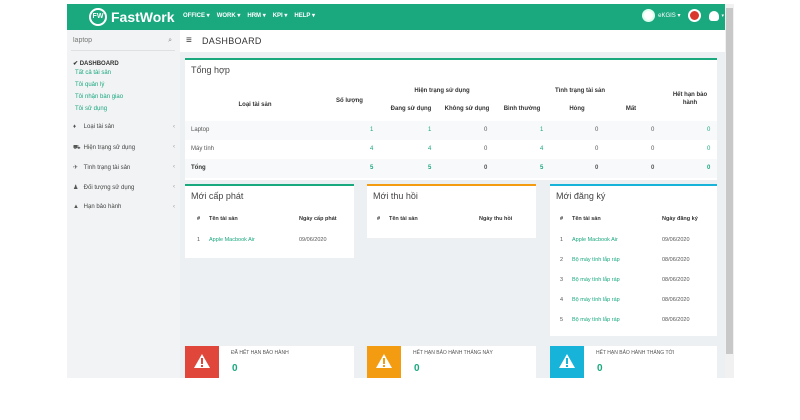 Image resolution: width=800 pixels, height=420 pixels. Describe the element at coordinates (453, 353) in the screenshot. I see `alert-this-month-label: HẾT HẠN BẢO HÀNH THÁNG NÀY` at that location.